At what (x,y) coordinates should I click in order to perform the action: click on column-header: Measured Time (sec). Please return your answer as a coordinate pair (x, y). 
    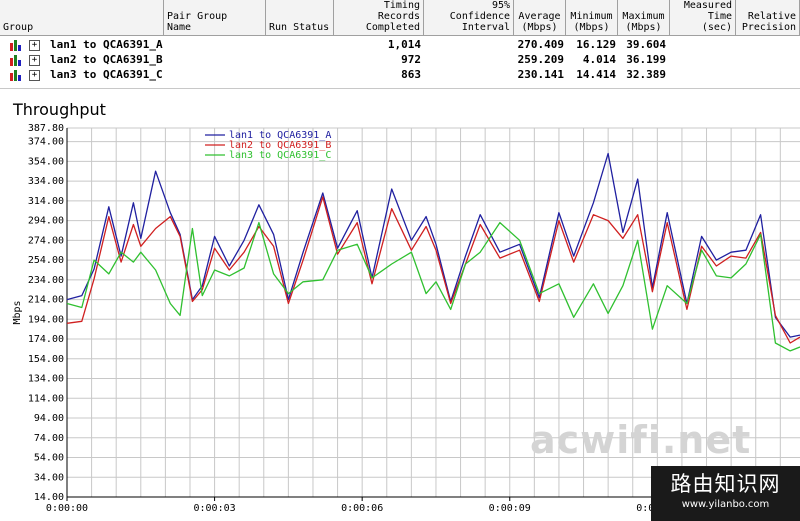
    Looking at the image, I should click on (703, 18).